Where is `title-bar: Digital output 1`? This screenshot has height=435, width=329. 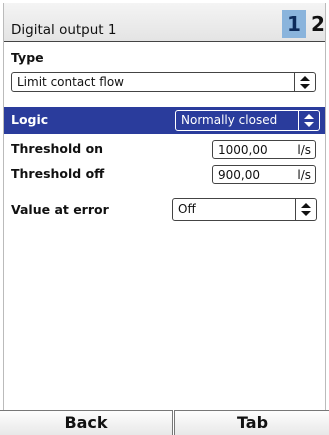
title-bar: Digital output 1 is located at coordinates (164, 22).